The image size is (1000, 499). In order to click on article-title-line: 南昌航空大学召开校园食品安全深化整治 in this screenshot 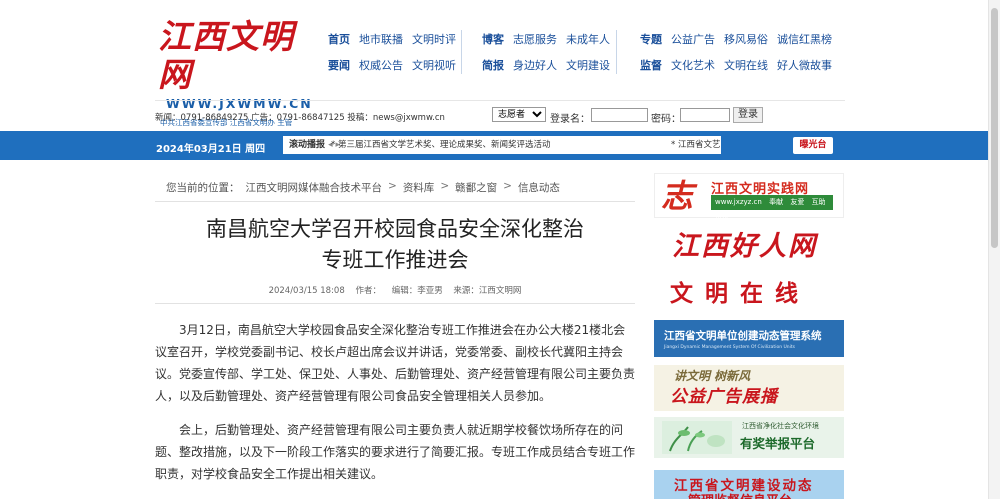, I will do `click(395, 229)`.